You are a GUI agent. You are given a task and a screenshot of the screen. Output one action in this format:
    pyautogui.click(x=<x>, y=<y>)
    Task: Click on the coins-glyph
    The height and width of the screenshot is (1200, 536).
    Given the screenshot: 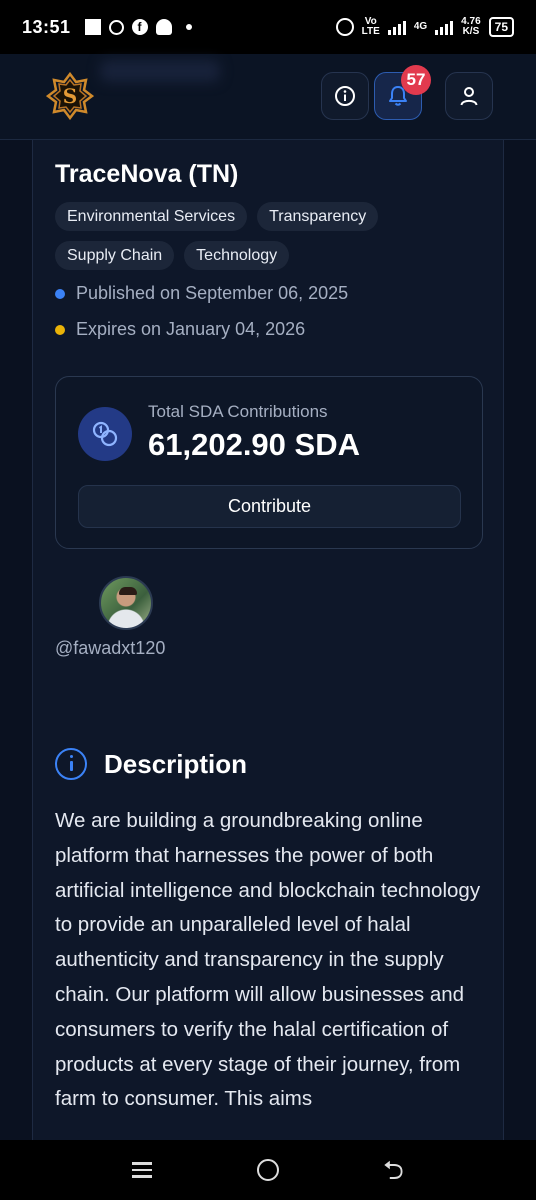 What is the action you would take?
    pyautogui.click(x=105, y=434)
    